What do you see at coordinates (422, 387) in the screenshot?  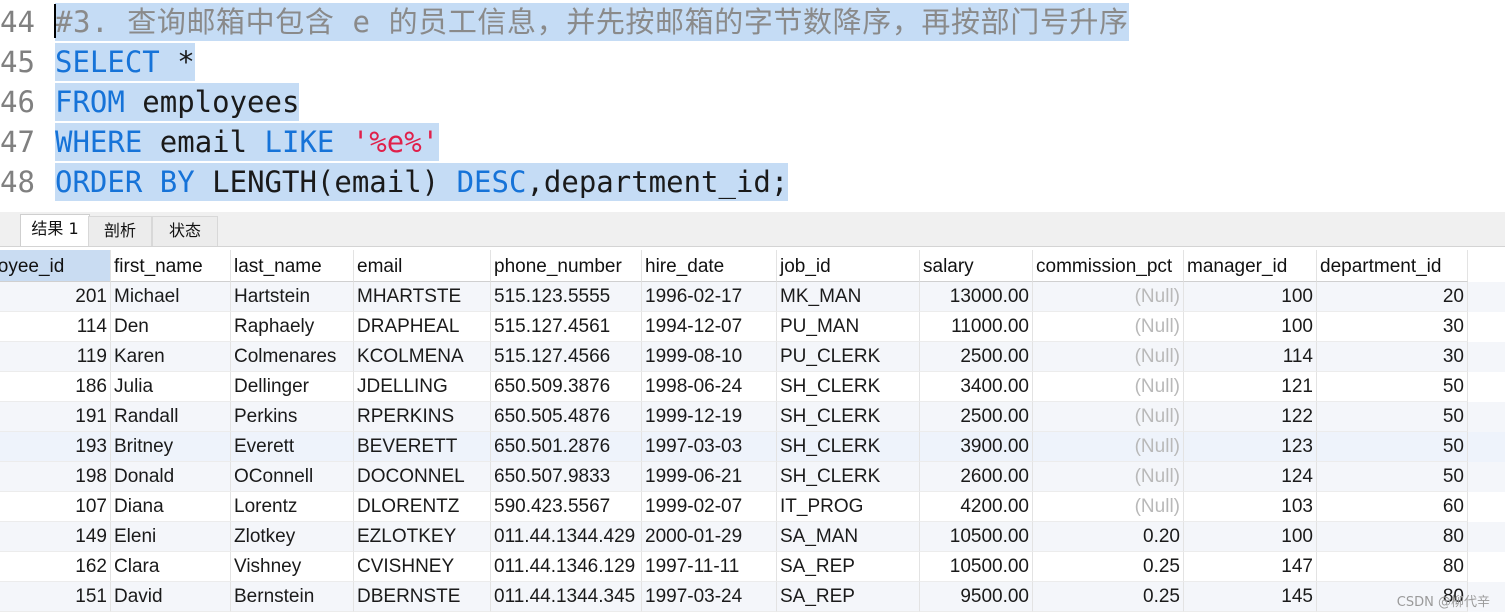 I see `cell-email: JDELLING` at bounding box center [422, 387].